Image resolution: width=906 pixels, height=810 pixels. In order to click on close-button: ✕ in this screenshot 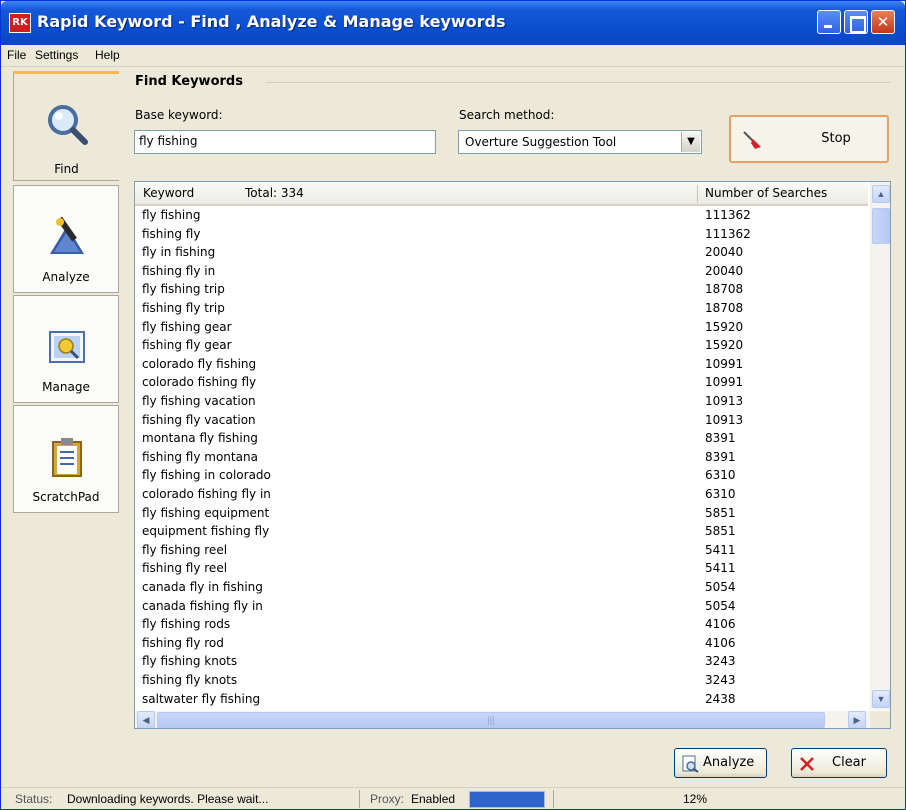, I will do `click(883, 22)`.